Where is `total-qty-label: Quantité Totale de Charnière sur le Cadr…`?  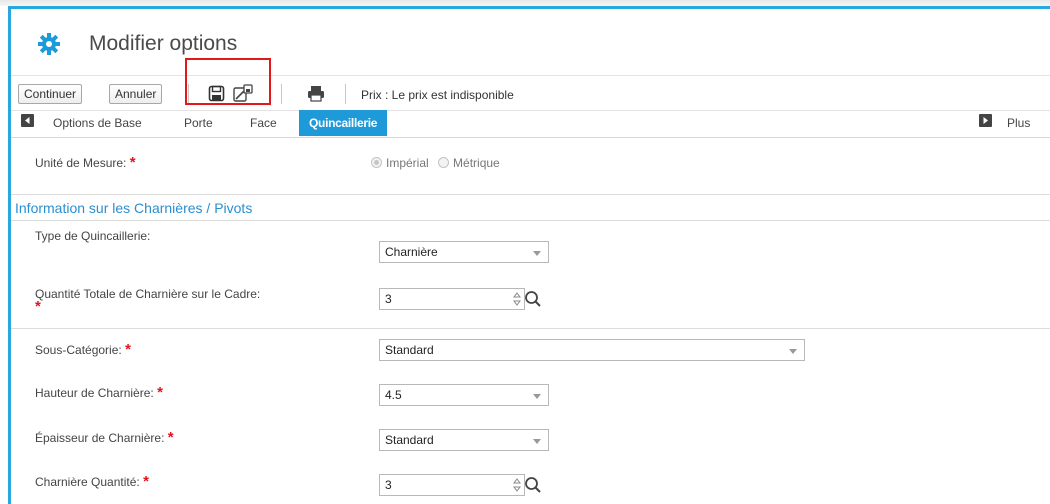
total-qty-label: Quantité Totale de Charnière sur le Cadr… is located at coordinates (148, 294).